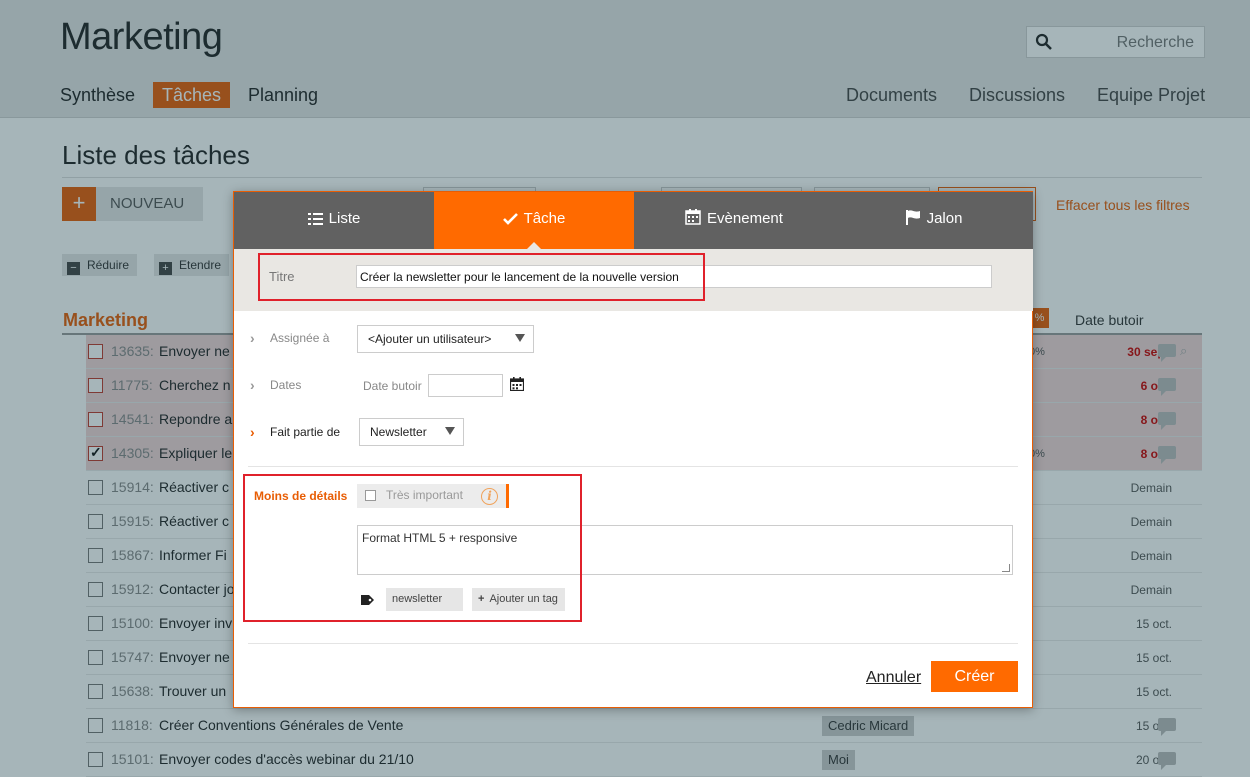 The image size is (1250, 777). What do you see at coordinates (398, 432) in the screenshot?
I see `part-of-value: Newsletter` at bounding box center [398, 432].